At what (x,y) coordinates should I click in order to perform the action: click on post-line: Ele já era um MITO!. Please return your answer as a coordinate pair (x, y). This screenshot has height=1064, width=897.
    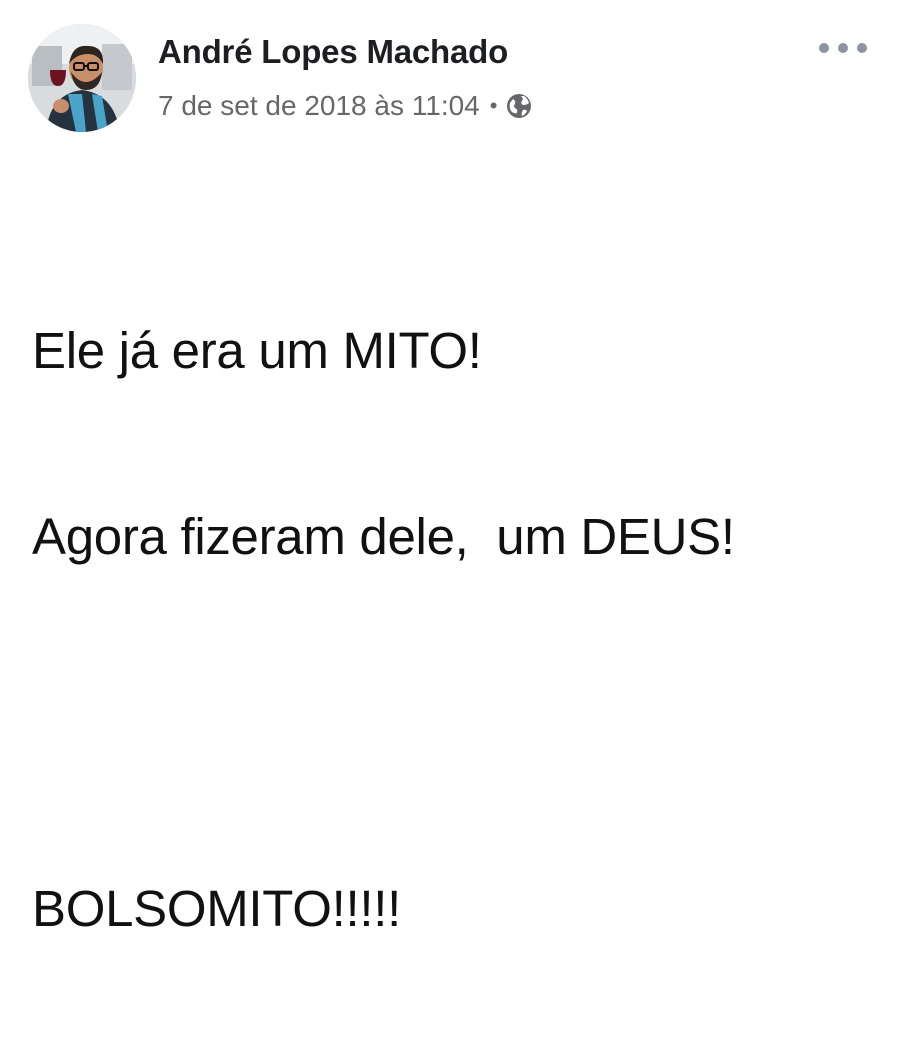
    Looking at the image, I should click on (257, 350).